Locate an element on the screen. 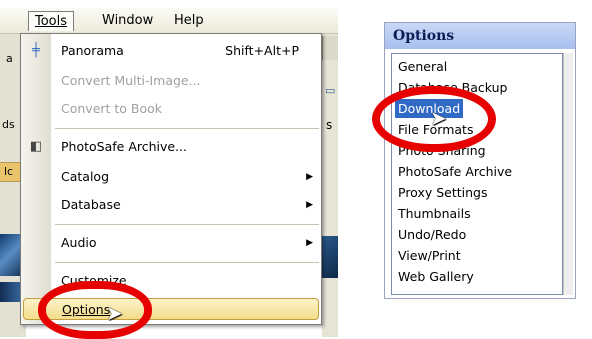 The image size is (592, 339). background-text: s is located at coordinates (329, 125).